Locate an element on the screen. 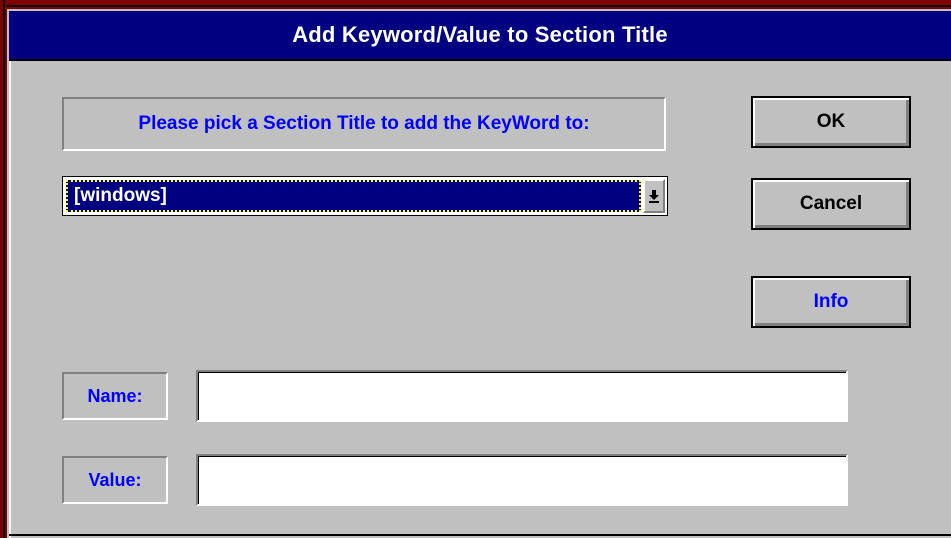 The height and width of the screenshot is (538, 951). name-field is located at coordinates (522, 396).